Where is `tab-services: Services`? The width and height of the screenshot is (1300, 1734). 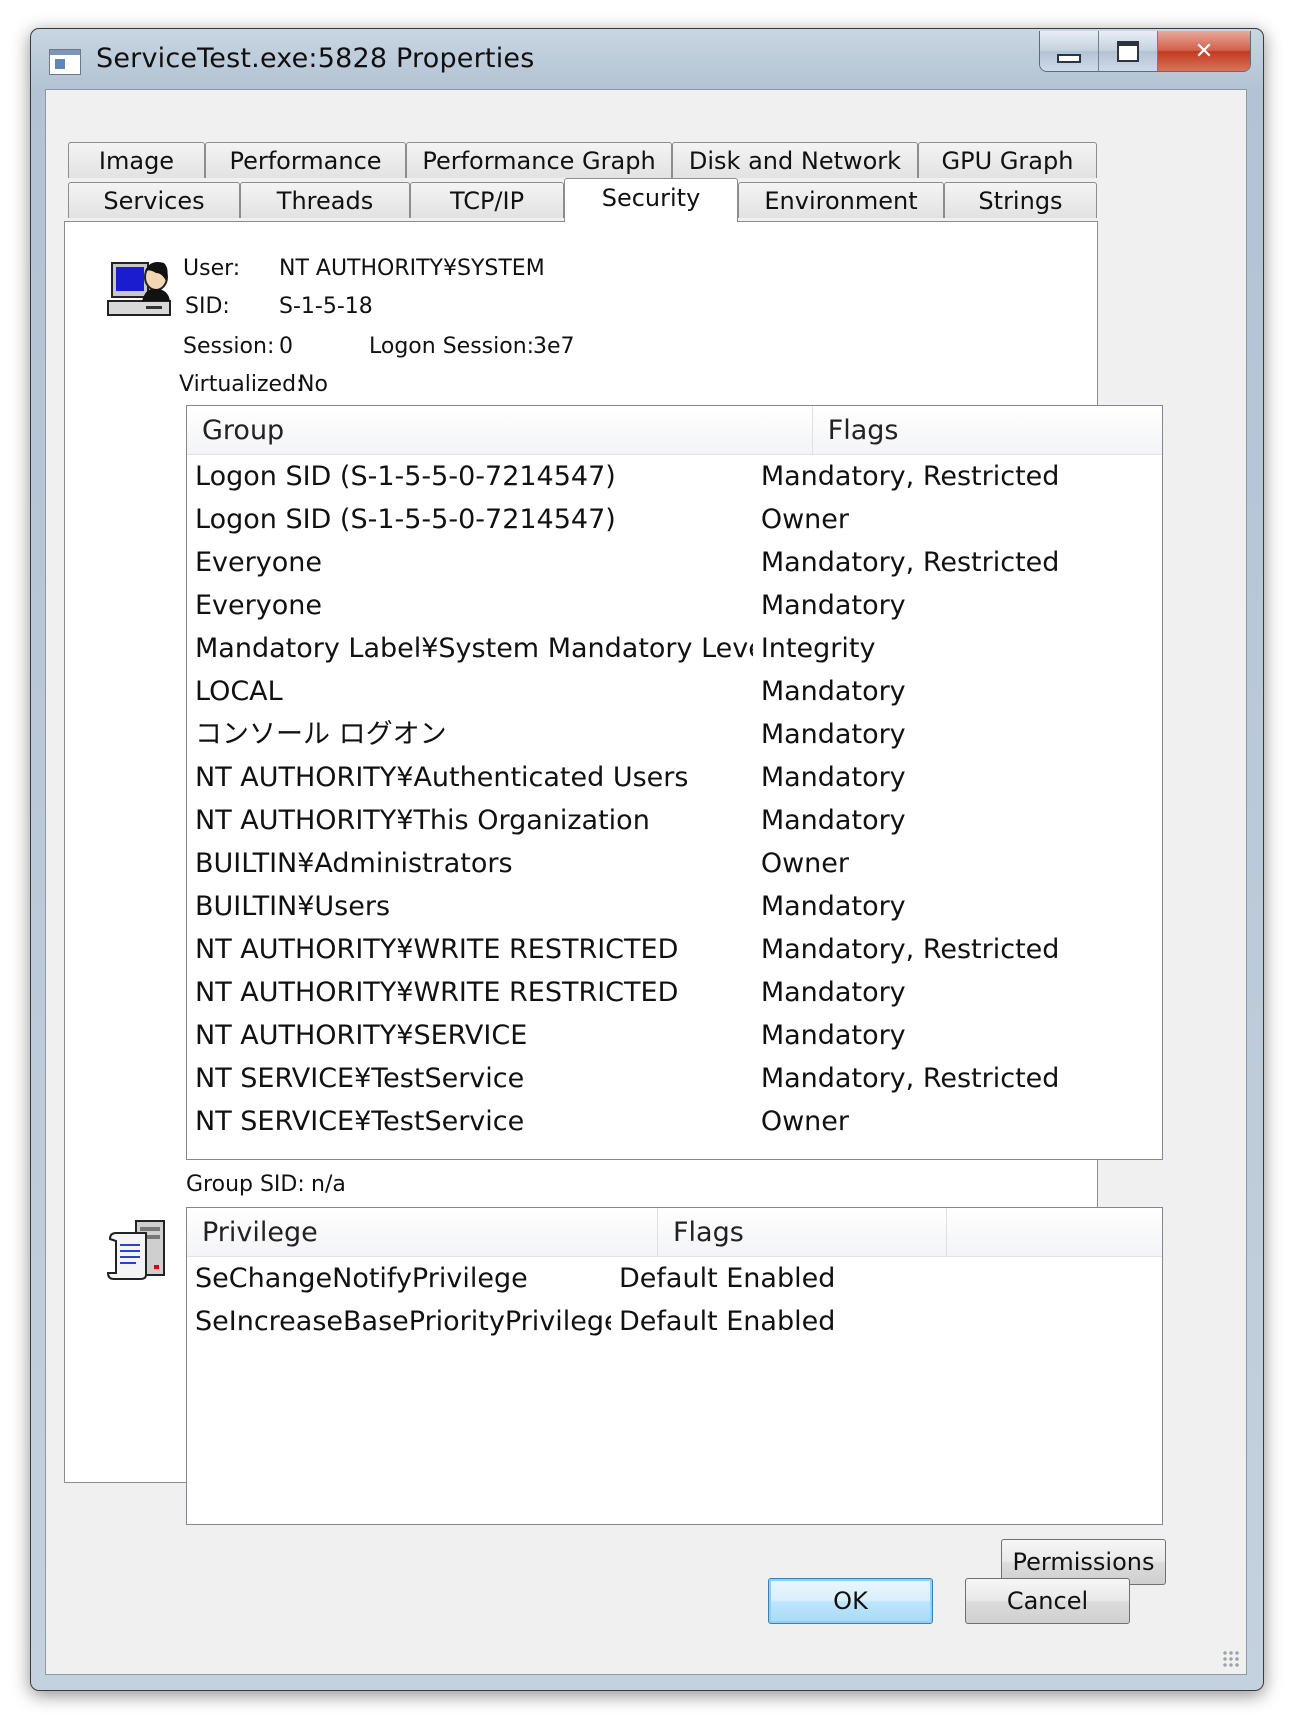 tab-services: Services is located at coordinates (154, 200).